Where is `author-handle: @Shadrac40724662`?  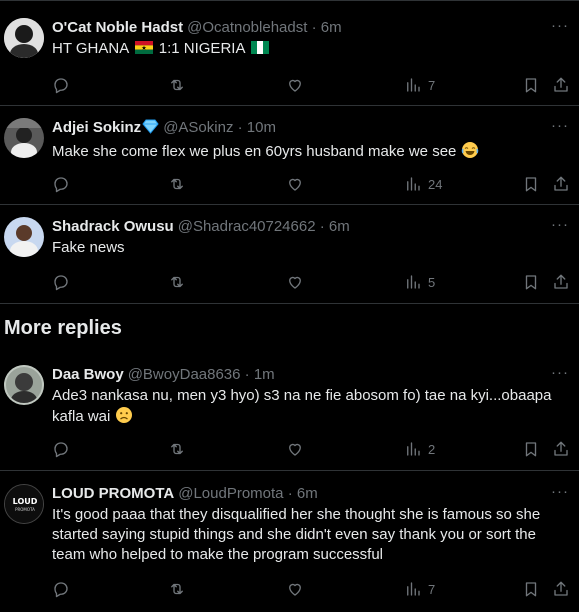
author-handle: @Shadrac40724662 is located at coordinates (247, 226).